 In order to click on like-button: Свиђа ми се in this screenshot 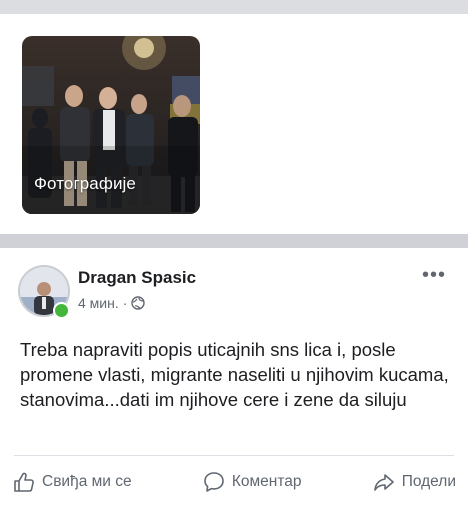, I will do `click(72, 482)`.